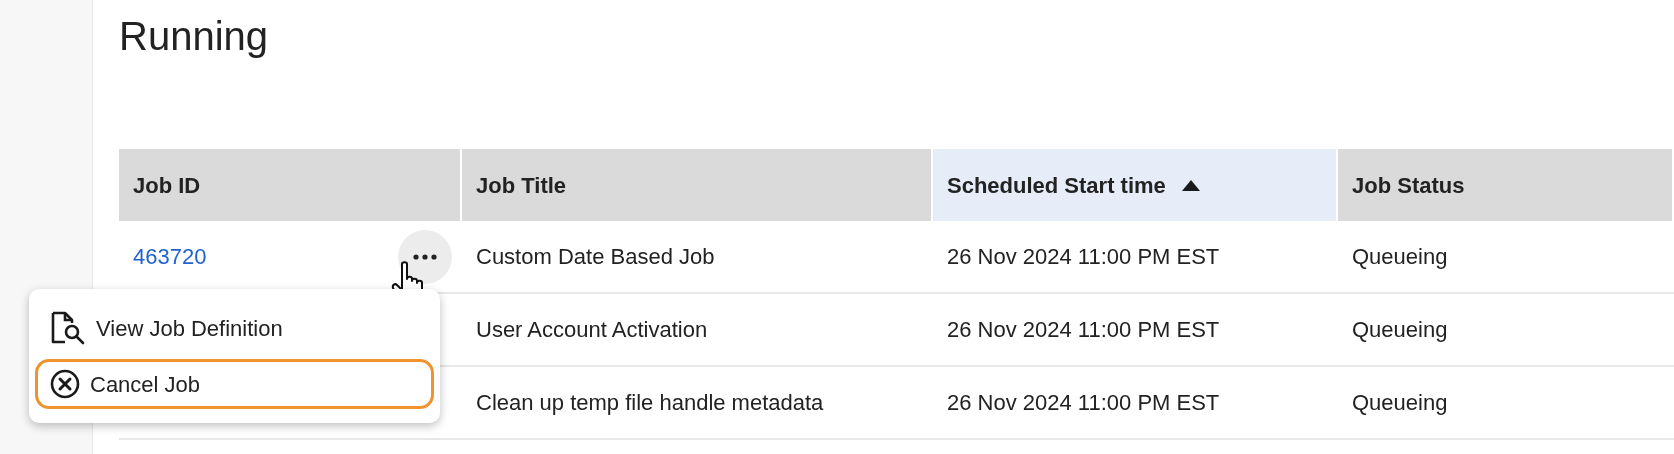 The height and width of the screenshot is (454, 1674). I want to click on table-cell-text: User Account Activation, so click(592, 330).